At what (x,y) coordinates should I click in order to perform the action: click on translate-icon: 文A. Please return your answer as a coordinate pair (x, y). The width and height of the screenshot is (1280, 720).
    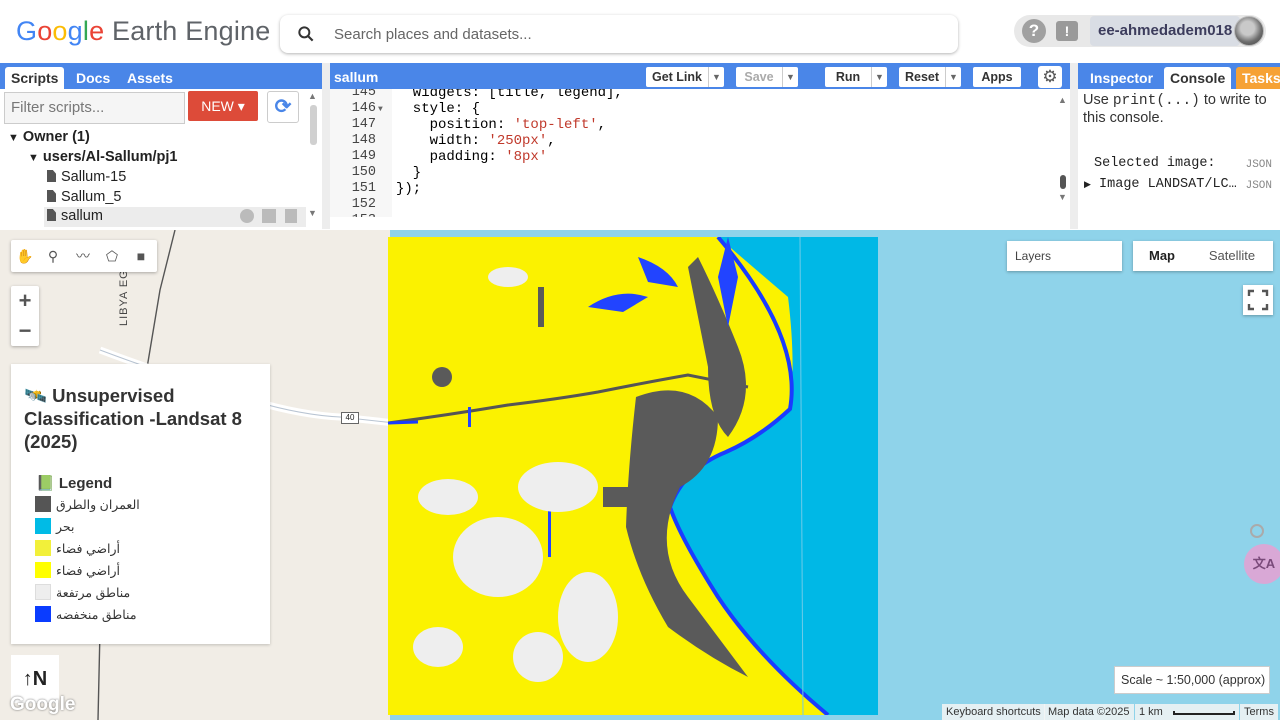
    Looking at the image, I should click on (1262, 564).